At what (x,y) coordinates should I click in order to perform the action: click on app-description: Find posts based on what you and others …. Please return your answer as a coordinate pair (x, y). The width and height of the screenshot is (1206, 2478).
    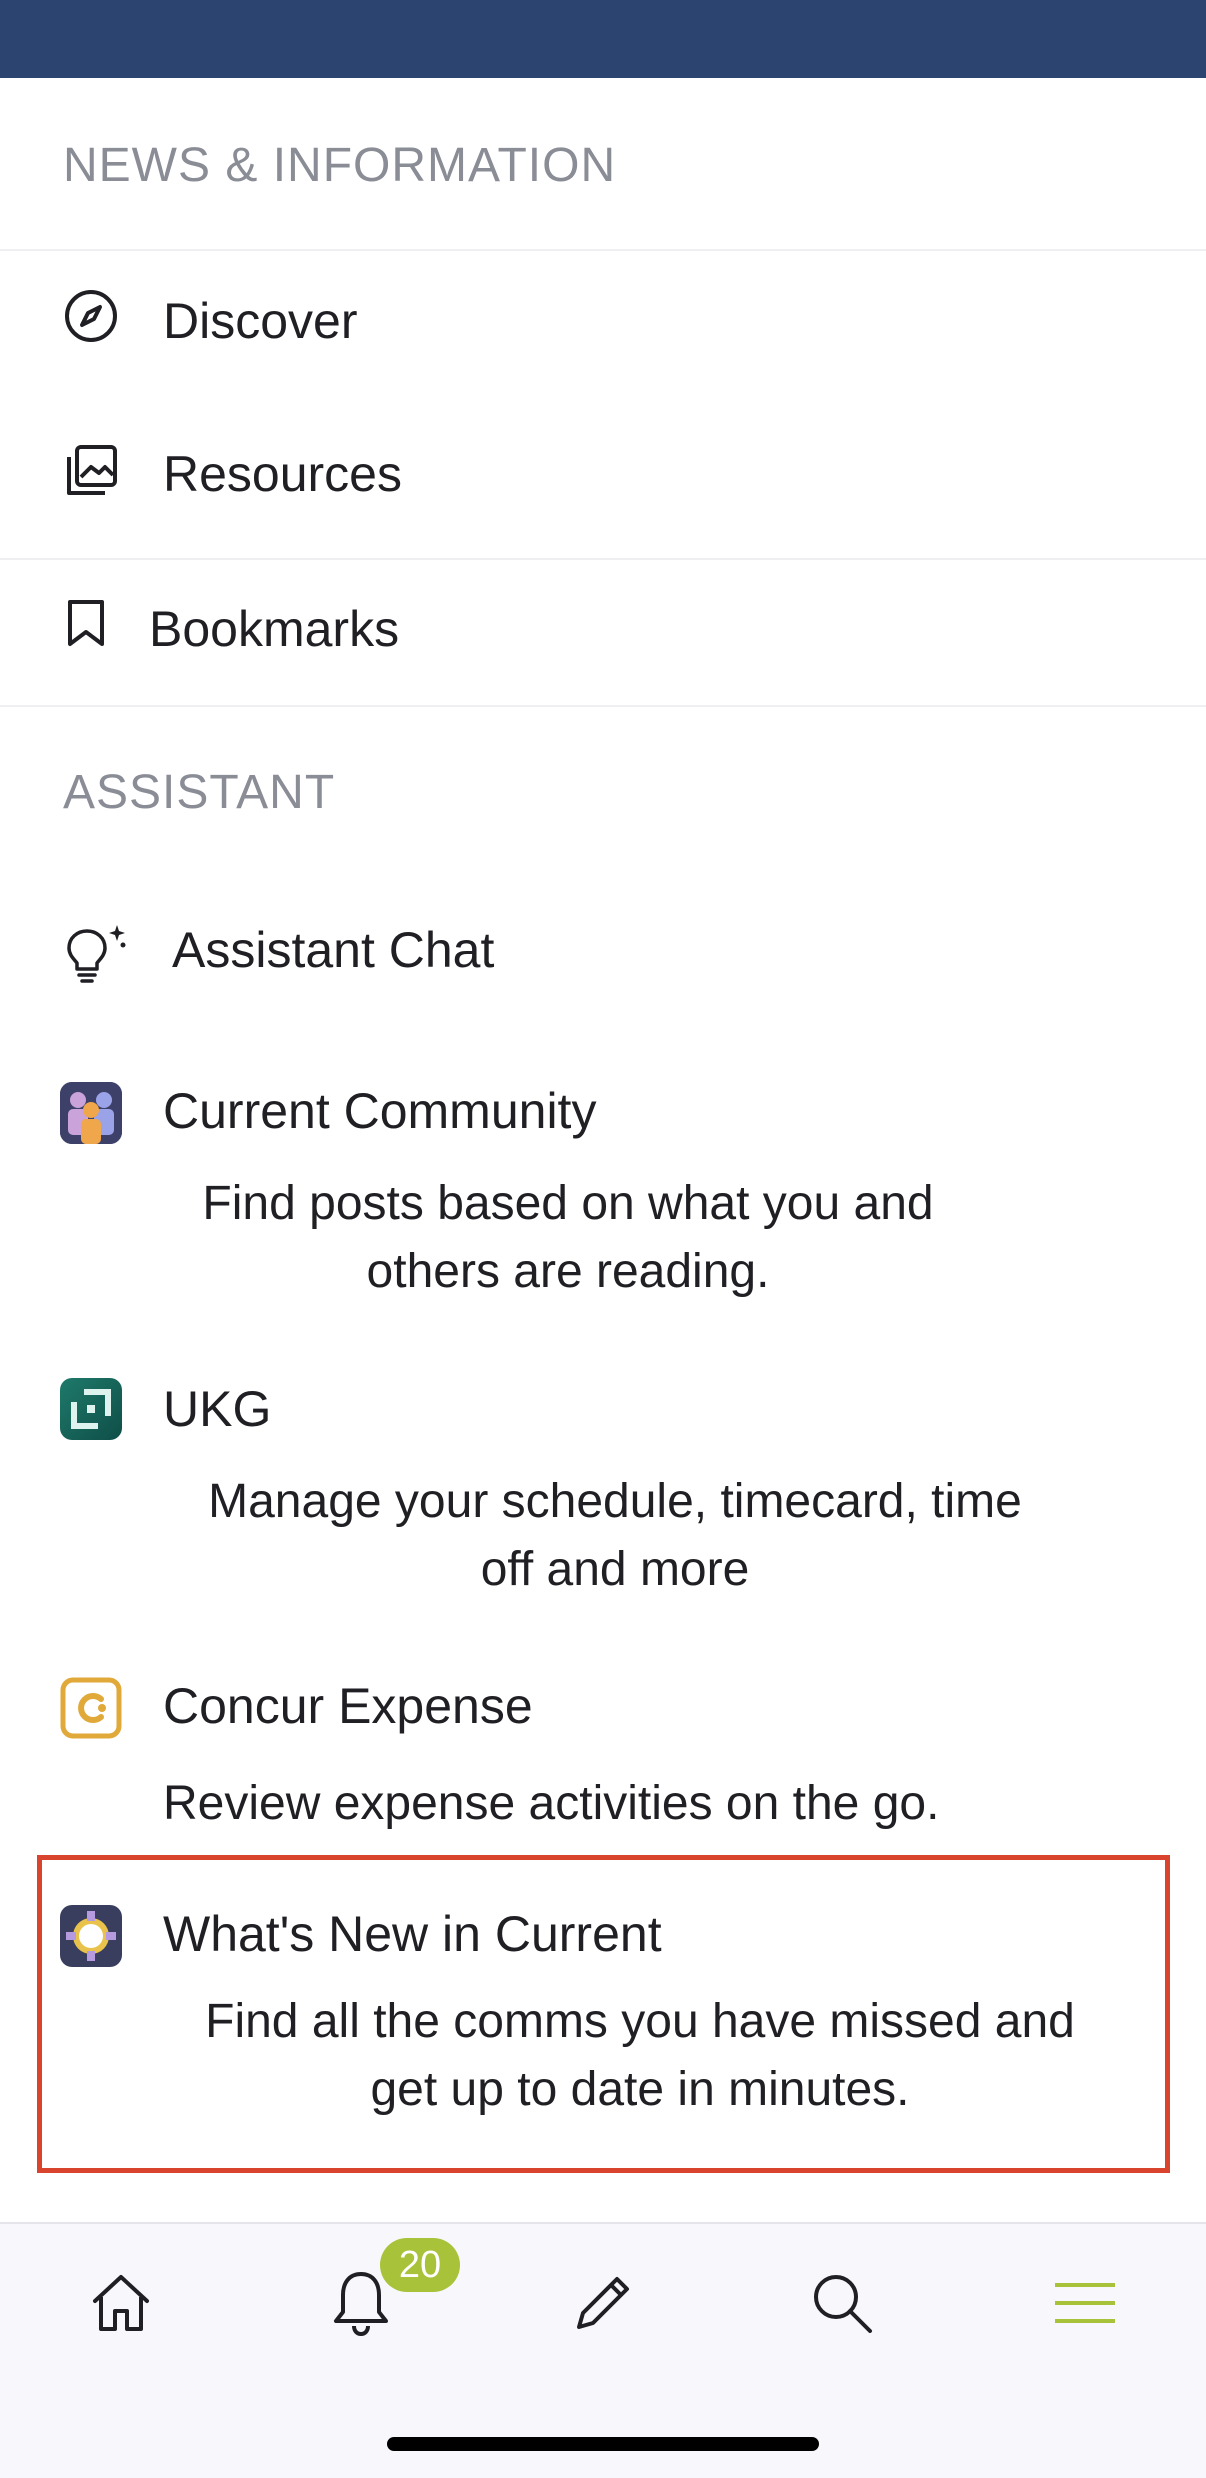
    Looking at the image, I should click on (568, 1238).